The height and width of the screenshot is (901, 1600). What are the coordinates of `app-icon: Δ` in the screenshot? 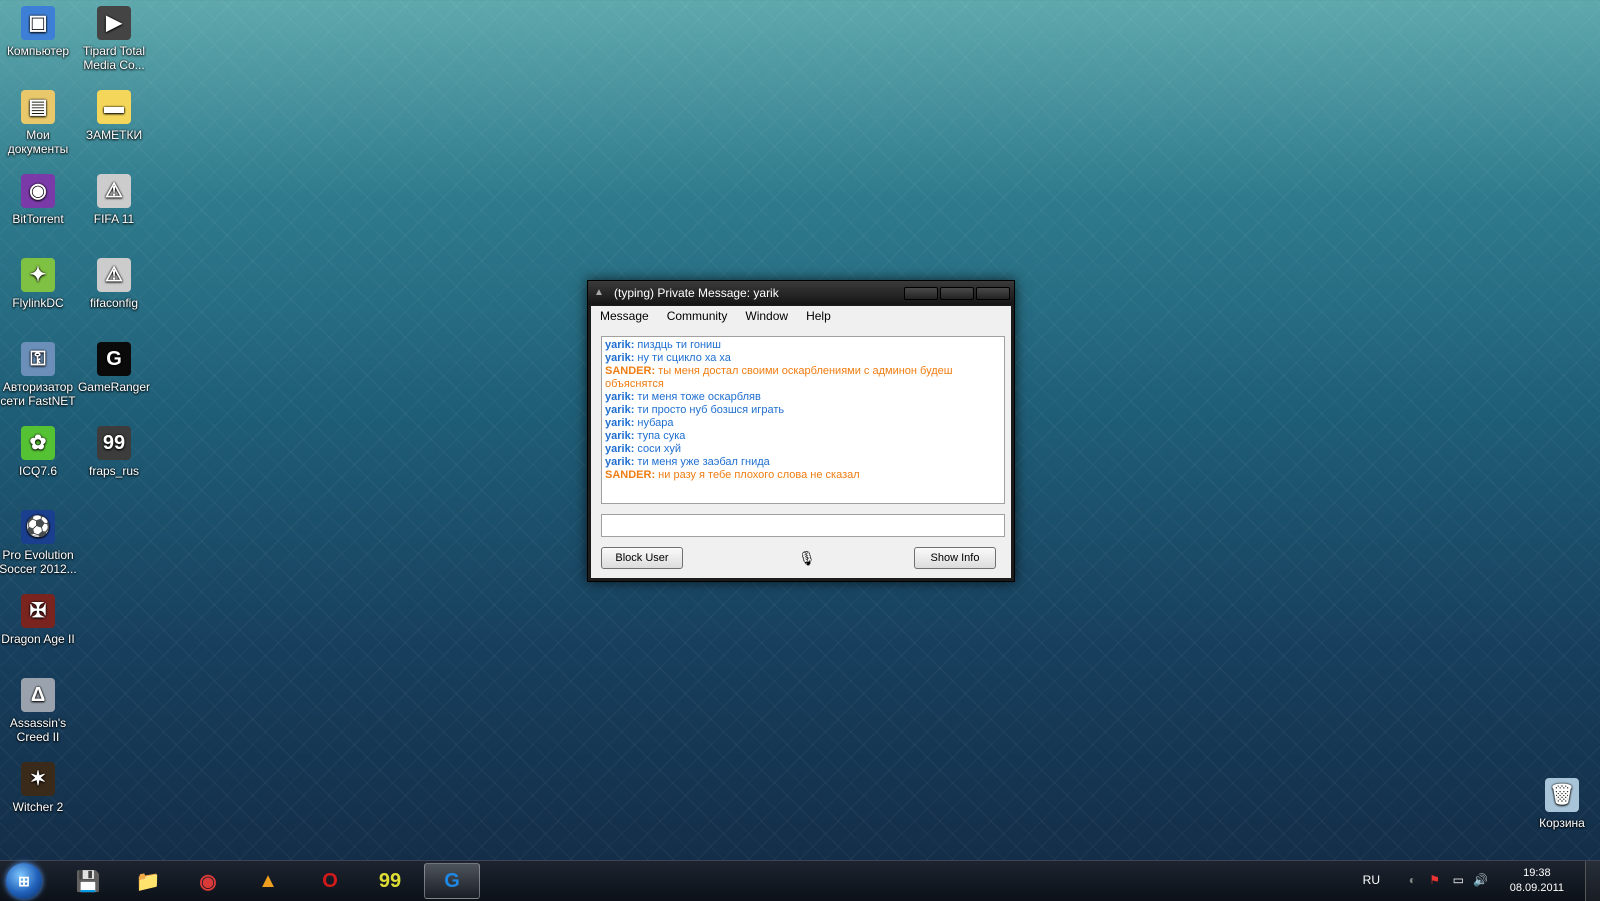 It's located at (38, 695).